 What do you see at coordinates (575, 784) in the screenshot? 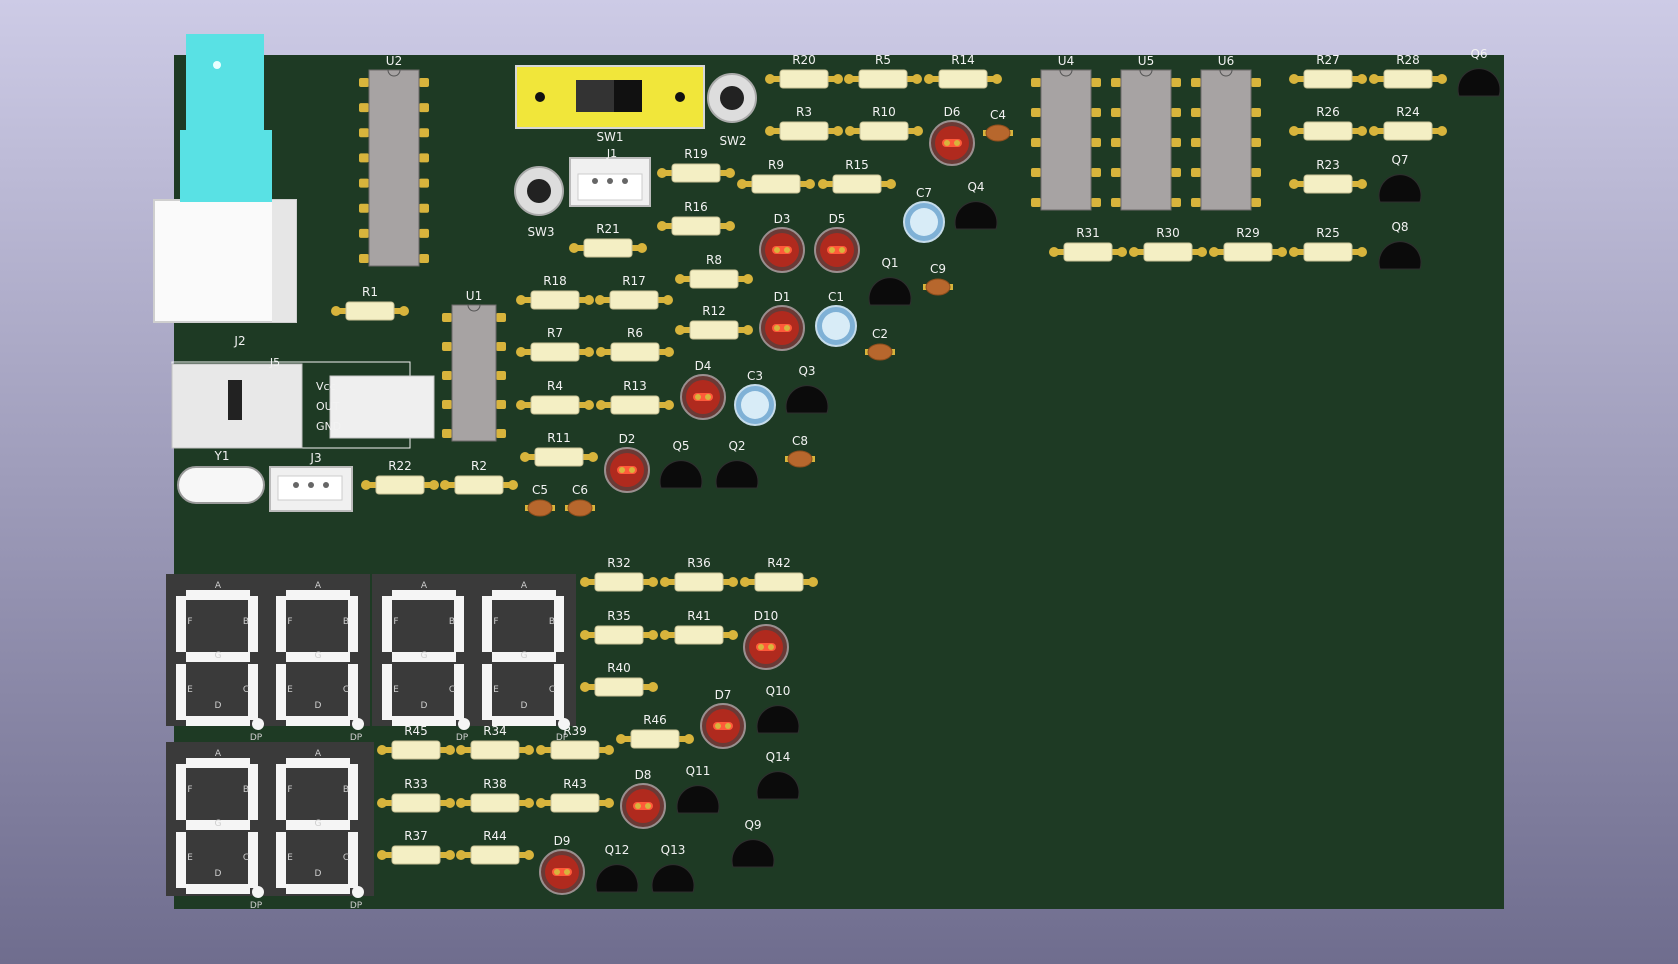
I see `ref-label: R43` at bounding box center [575, 784].